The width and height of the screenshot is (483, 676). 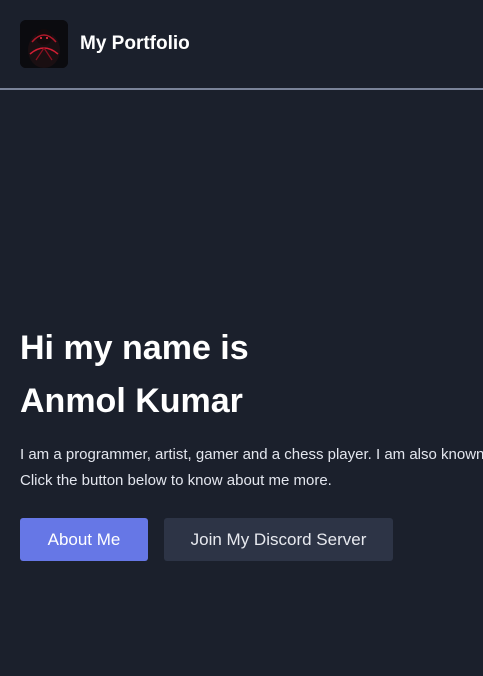 I want to click on brand-link: My Portfolio, so click(x=105, y=44).